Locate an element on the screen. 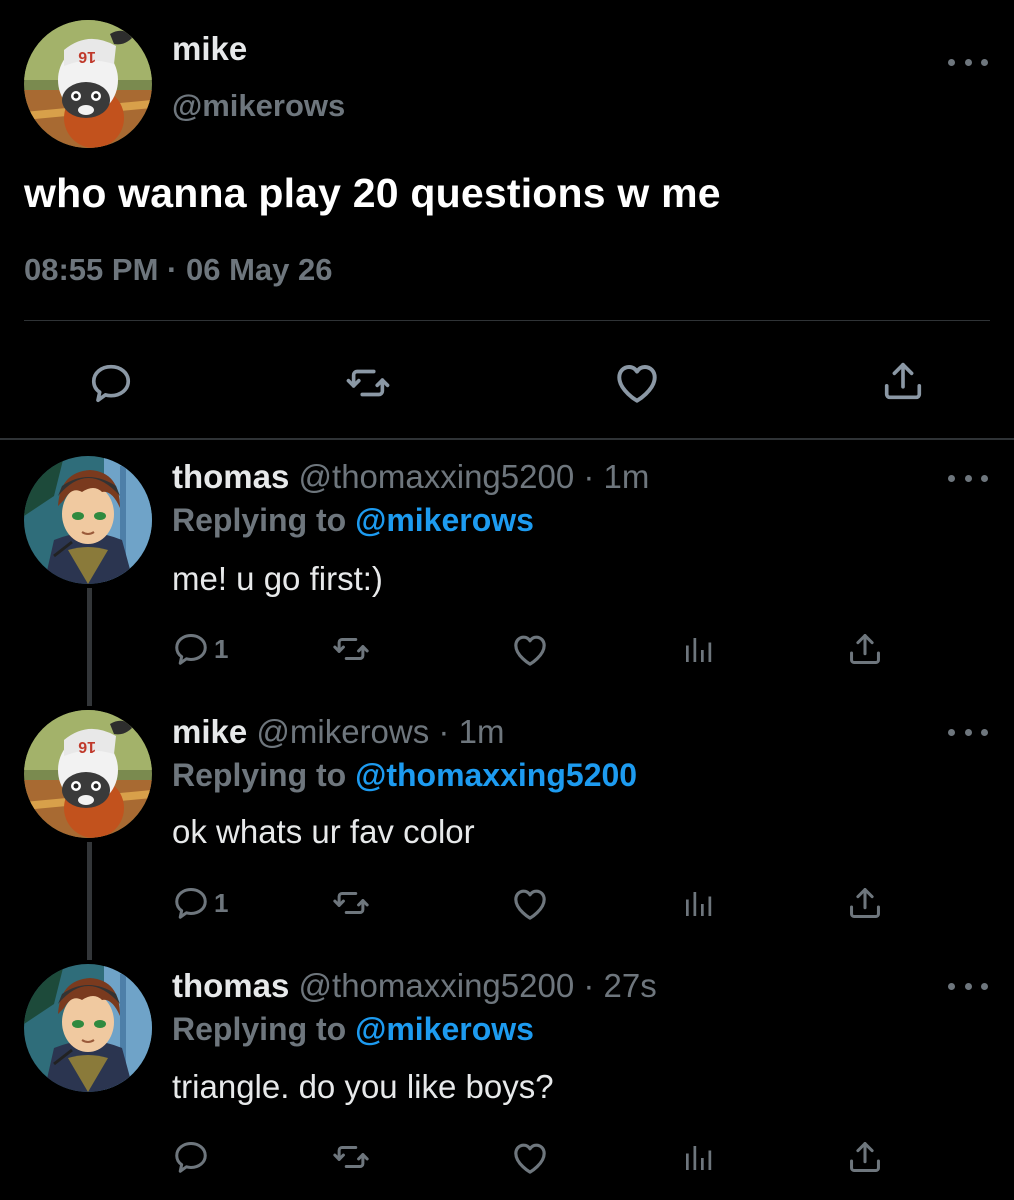 The image size is (1014, 1200). reply-header: thomas @thomaxxing5200 · 27s is located at coordinates (414, 986).